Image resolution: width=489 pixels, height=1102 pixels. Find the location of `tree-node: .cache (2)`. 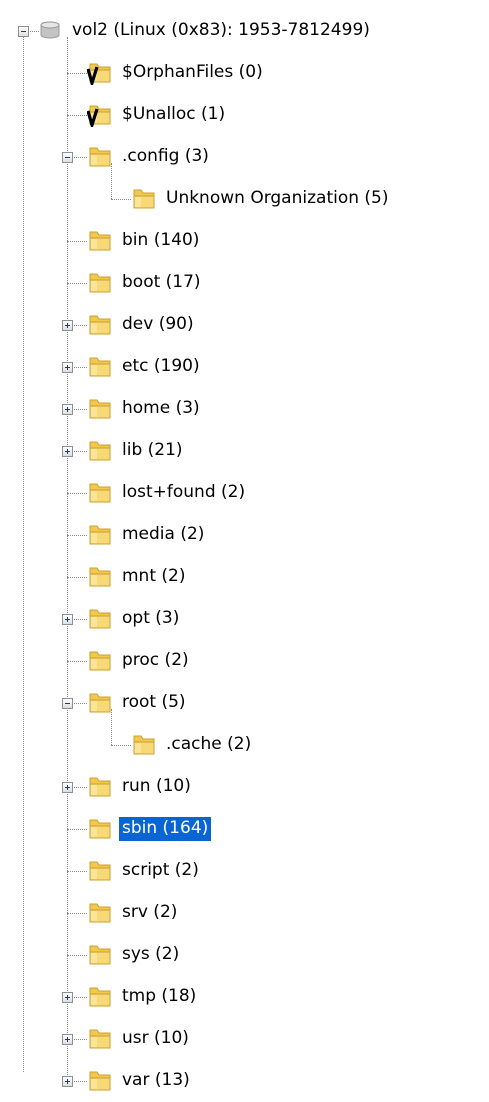

tree-node: .cache (2) is located at coordinates (244, 745).